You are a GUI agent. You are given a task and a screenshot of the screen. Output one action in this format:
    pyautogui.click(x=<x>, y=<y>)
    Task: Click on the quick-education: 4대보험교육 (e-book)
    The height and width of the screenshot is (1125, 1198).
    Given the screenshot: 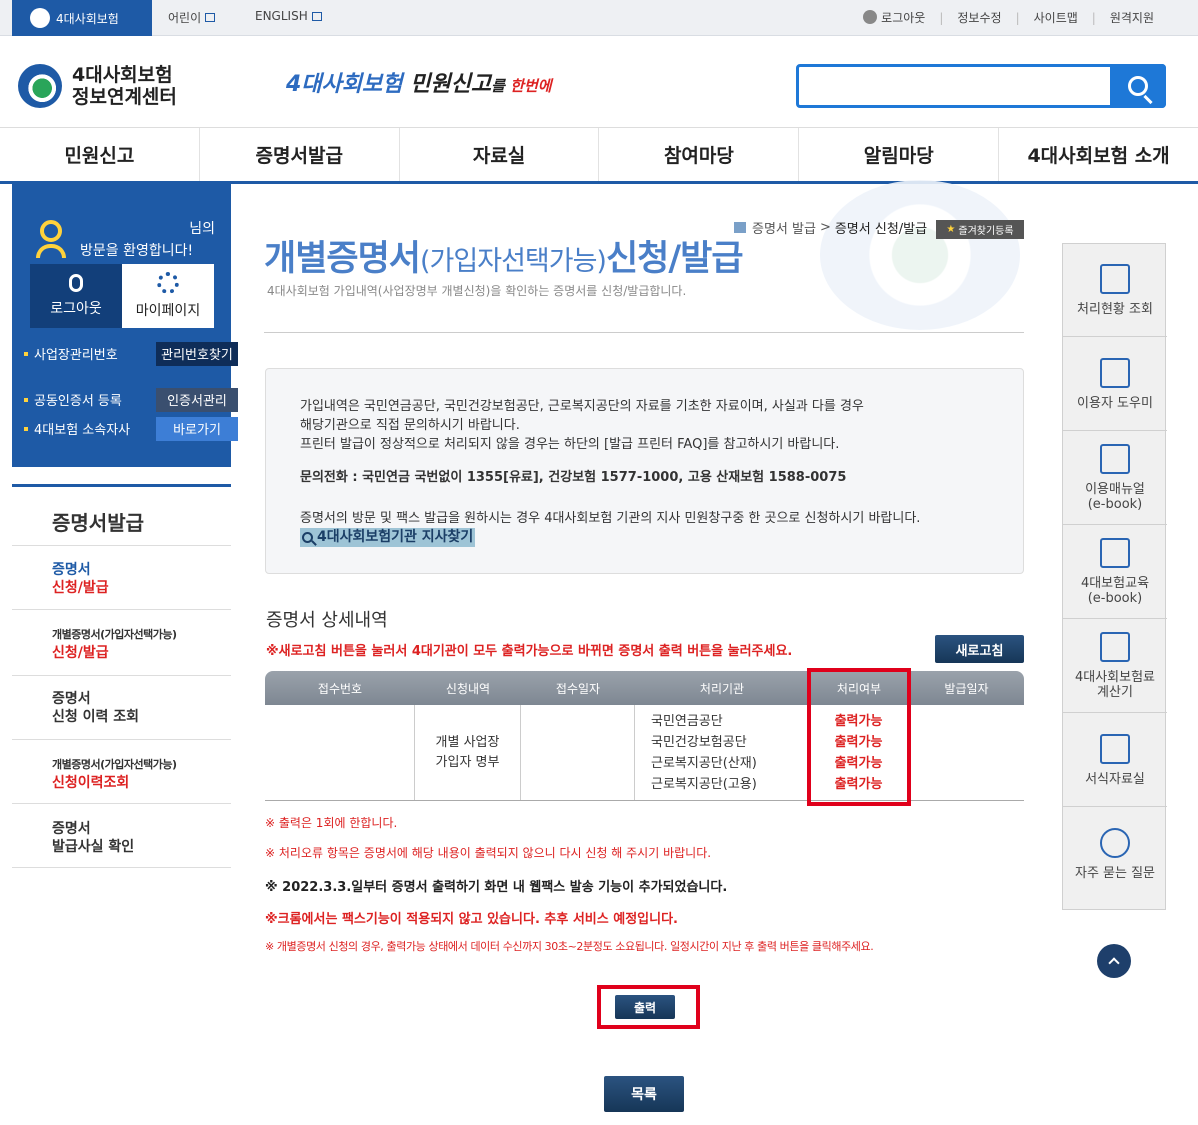 What is the action you would take?
    pyautogui.click(x=1115, y=572)
    